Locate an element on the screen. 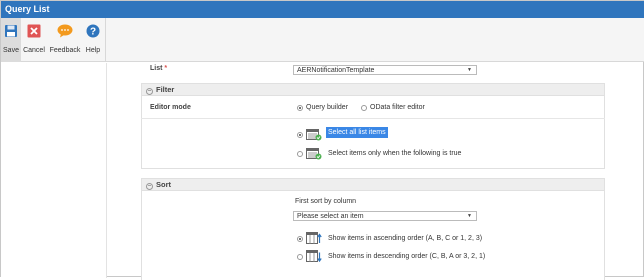 This screenshot has width=644, height=280. window-title: Query List is located at coordinates (322, 9).